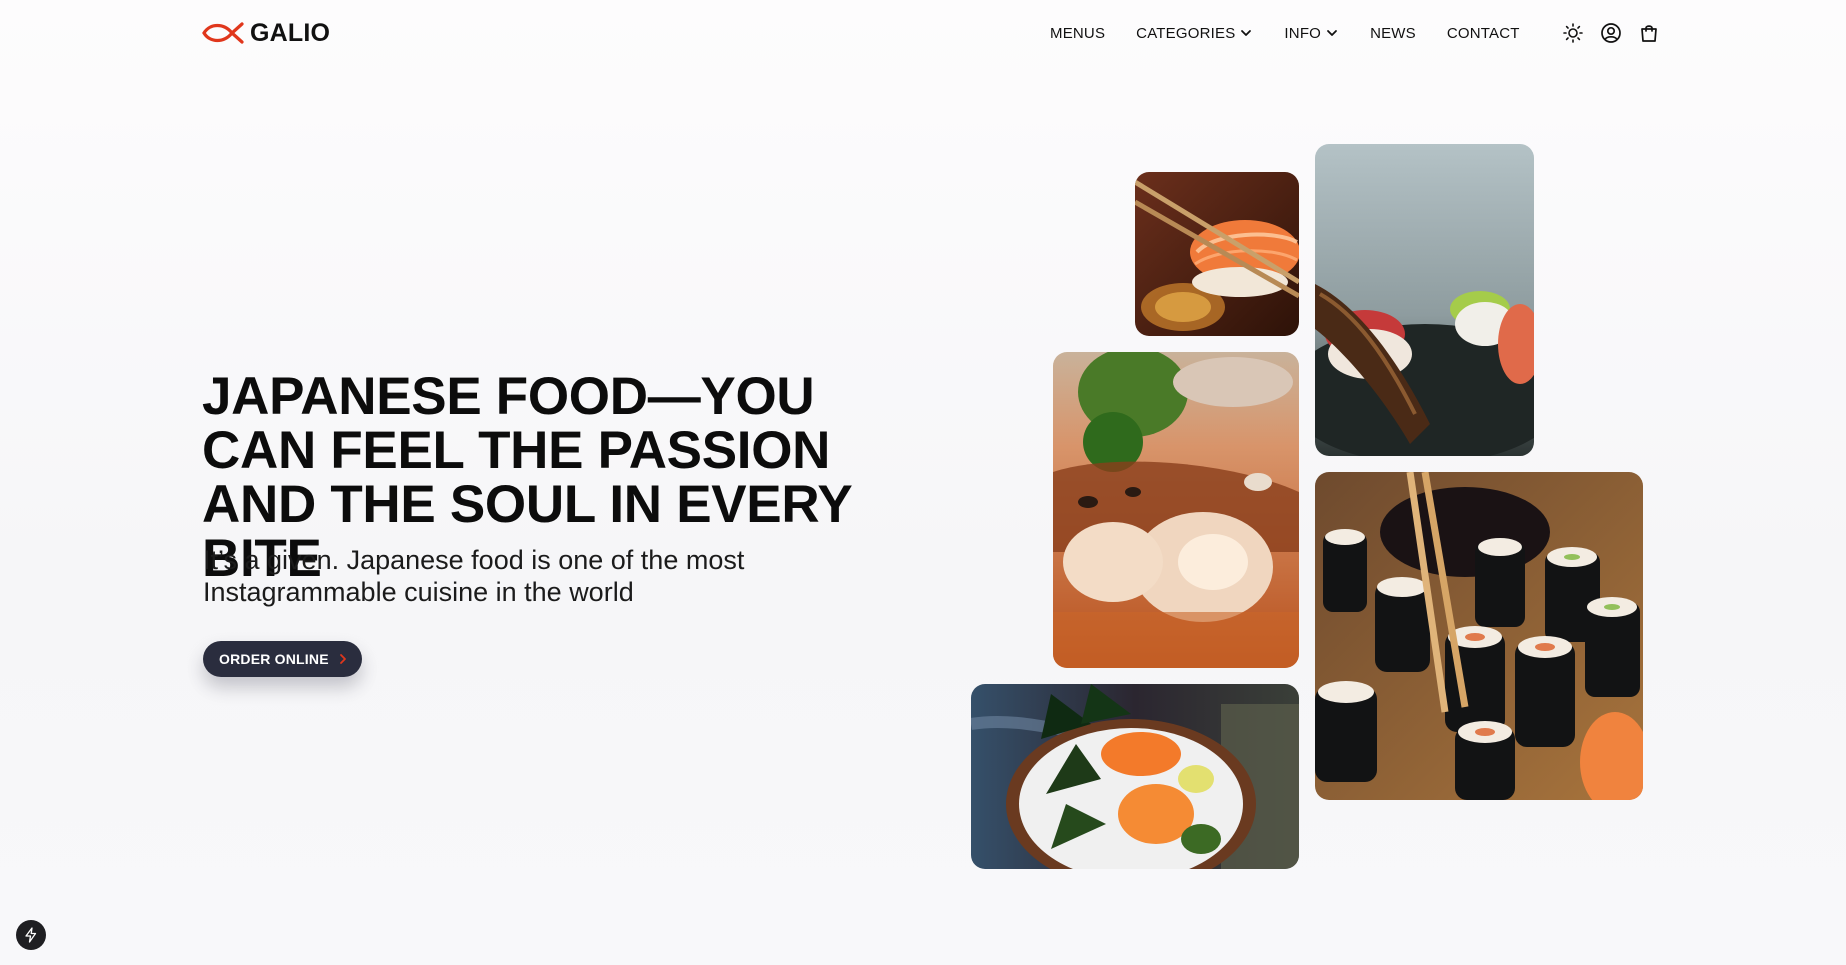 Image resolution: width=1846 pixels, height=965 pixels. What do you see at coordinates (1355, 33) in the screenshot?
I see `main-nav: MENUS CATEGORIES INFO NEWS CONTACT` at bounding box center [1355, 33].